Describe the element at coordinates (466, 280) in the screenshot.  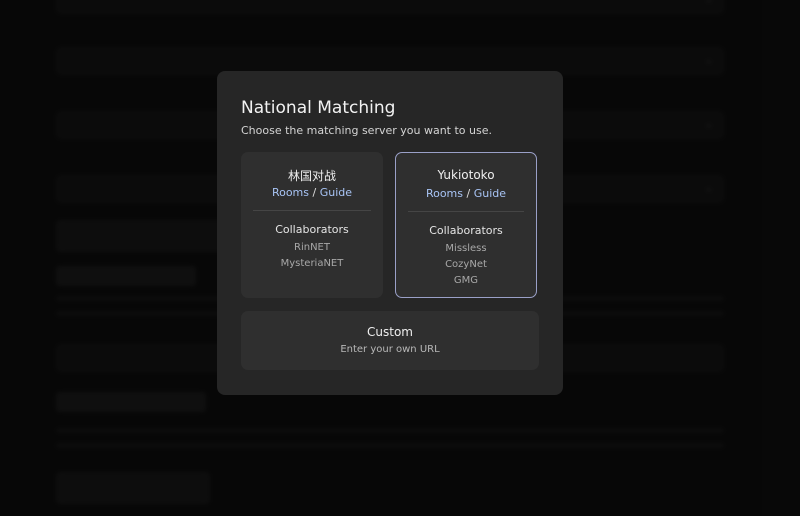
I see `collaborator-item: GMG` at that location.